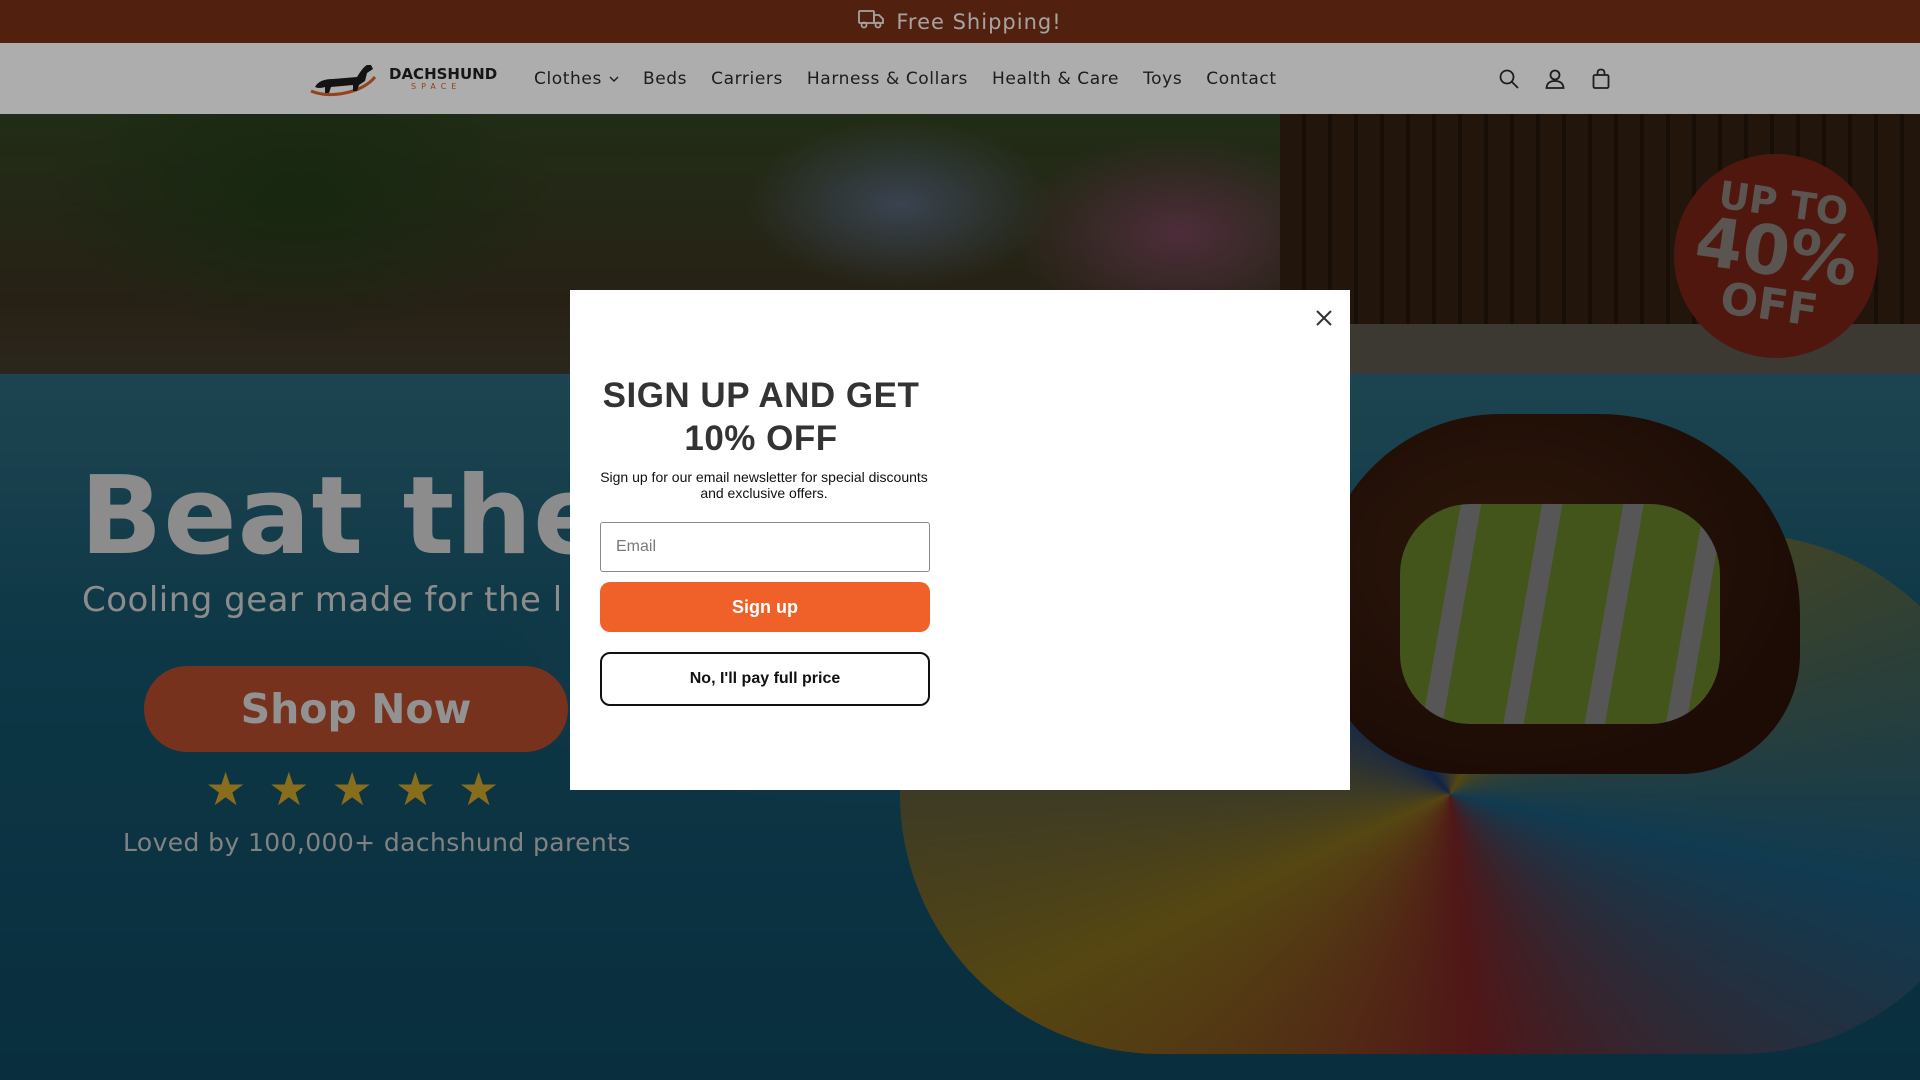 Image resolution: width=1920 pixels, height=1080 pixels. Describe the element at coordinates (1324, 318) in the screenshot. I see `close-icon` at that location.